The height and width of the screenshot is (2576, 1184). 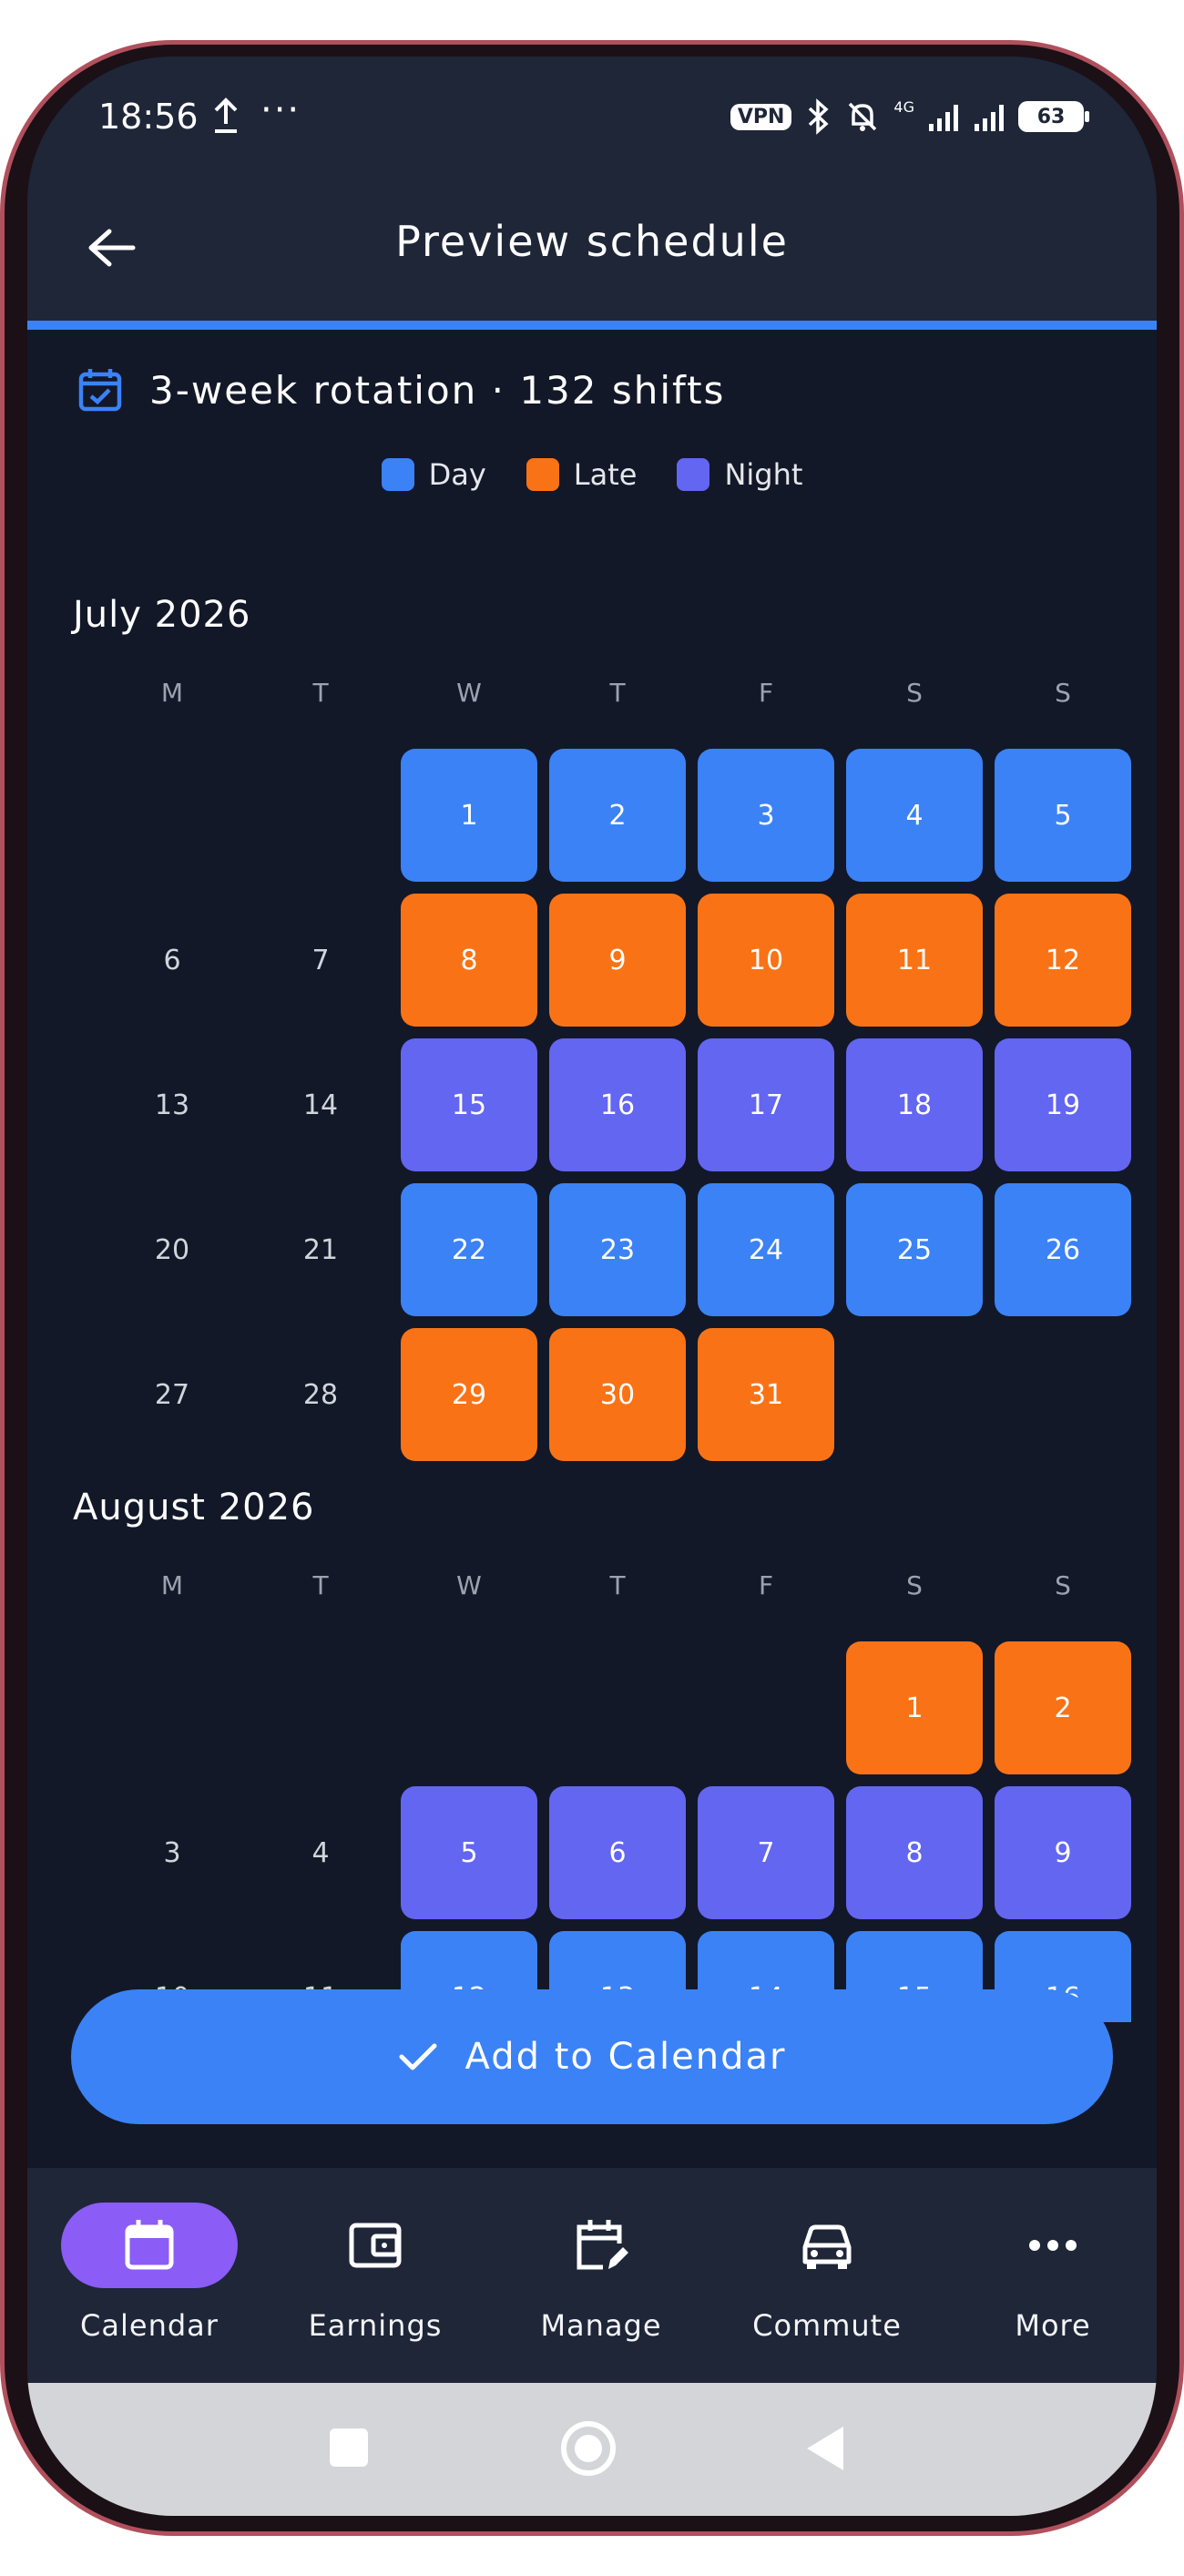 I want to click on bottom-navigation: Calendar Earnings Manage Commute More, so click(x=592, y=2275).